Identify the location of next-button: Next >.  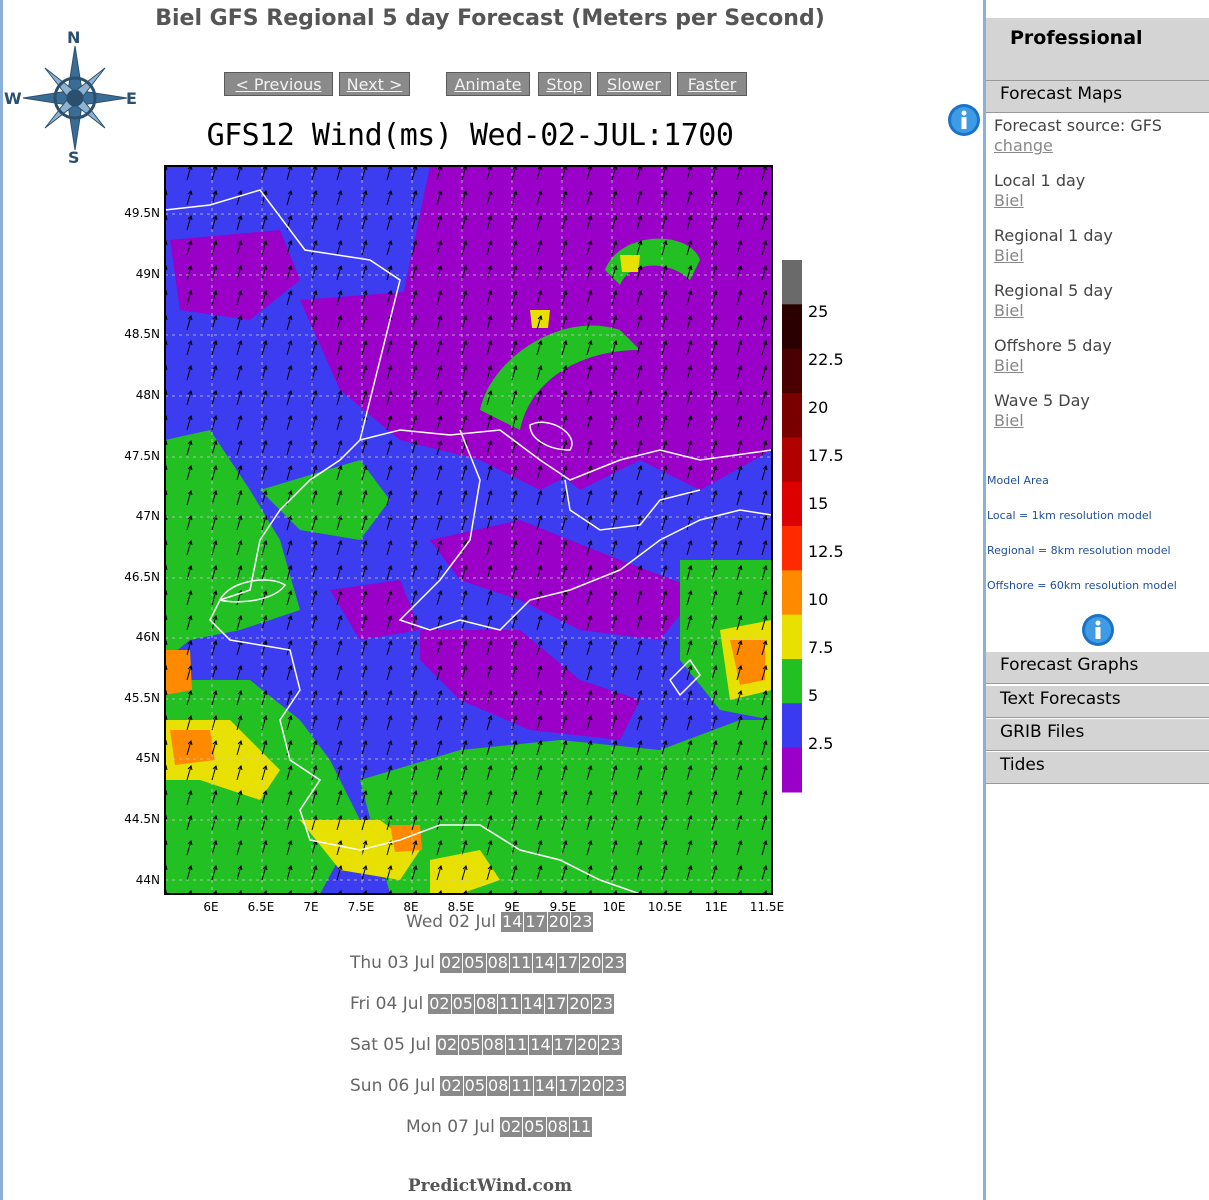
(374, 84).